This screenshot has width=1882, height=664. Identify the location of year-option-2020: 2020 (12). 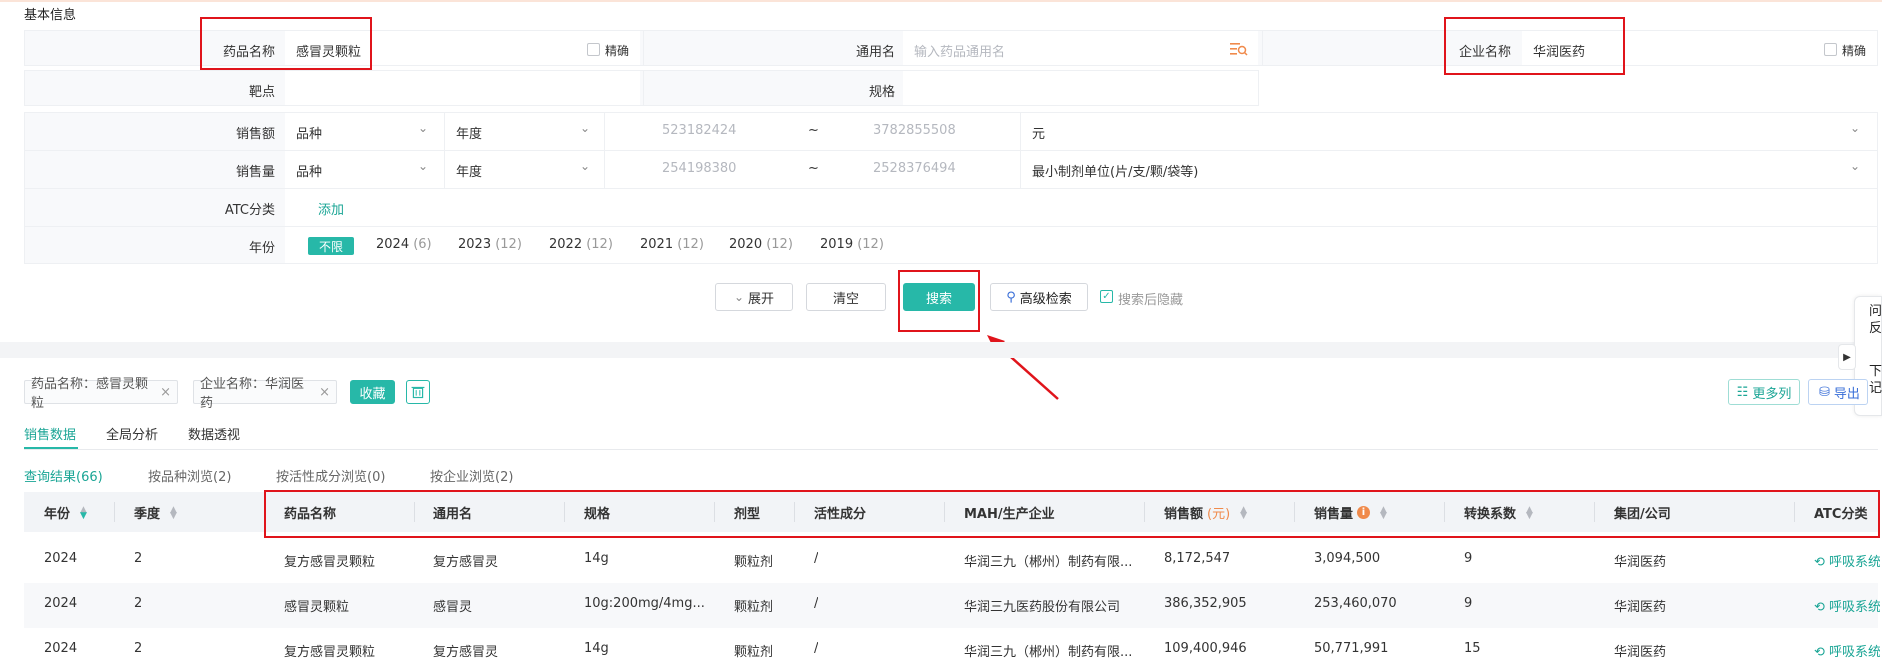
(761, 244).